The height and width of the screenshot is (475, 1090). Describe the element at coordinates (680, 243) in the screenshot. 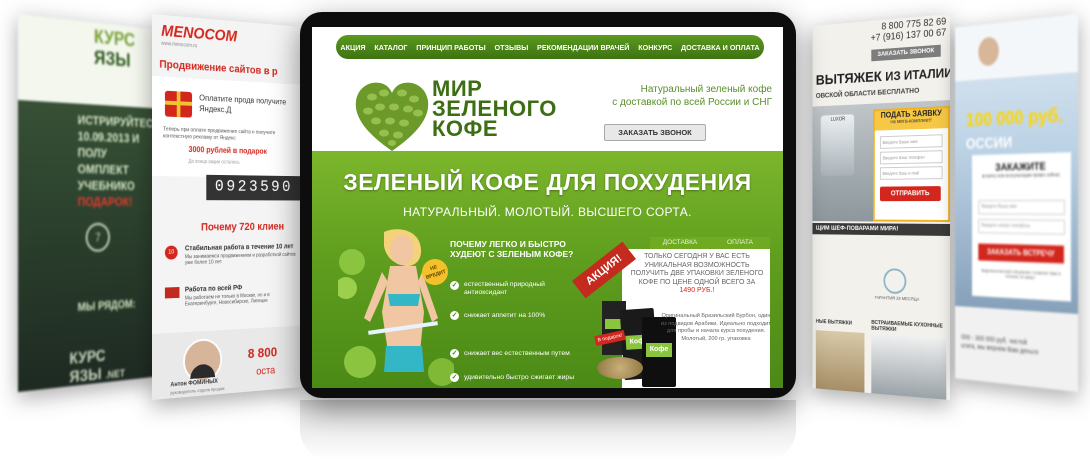

I see `tab-delivery: ДОСТАВКА` at that location.